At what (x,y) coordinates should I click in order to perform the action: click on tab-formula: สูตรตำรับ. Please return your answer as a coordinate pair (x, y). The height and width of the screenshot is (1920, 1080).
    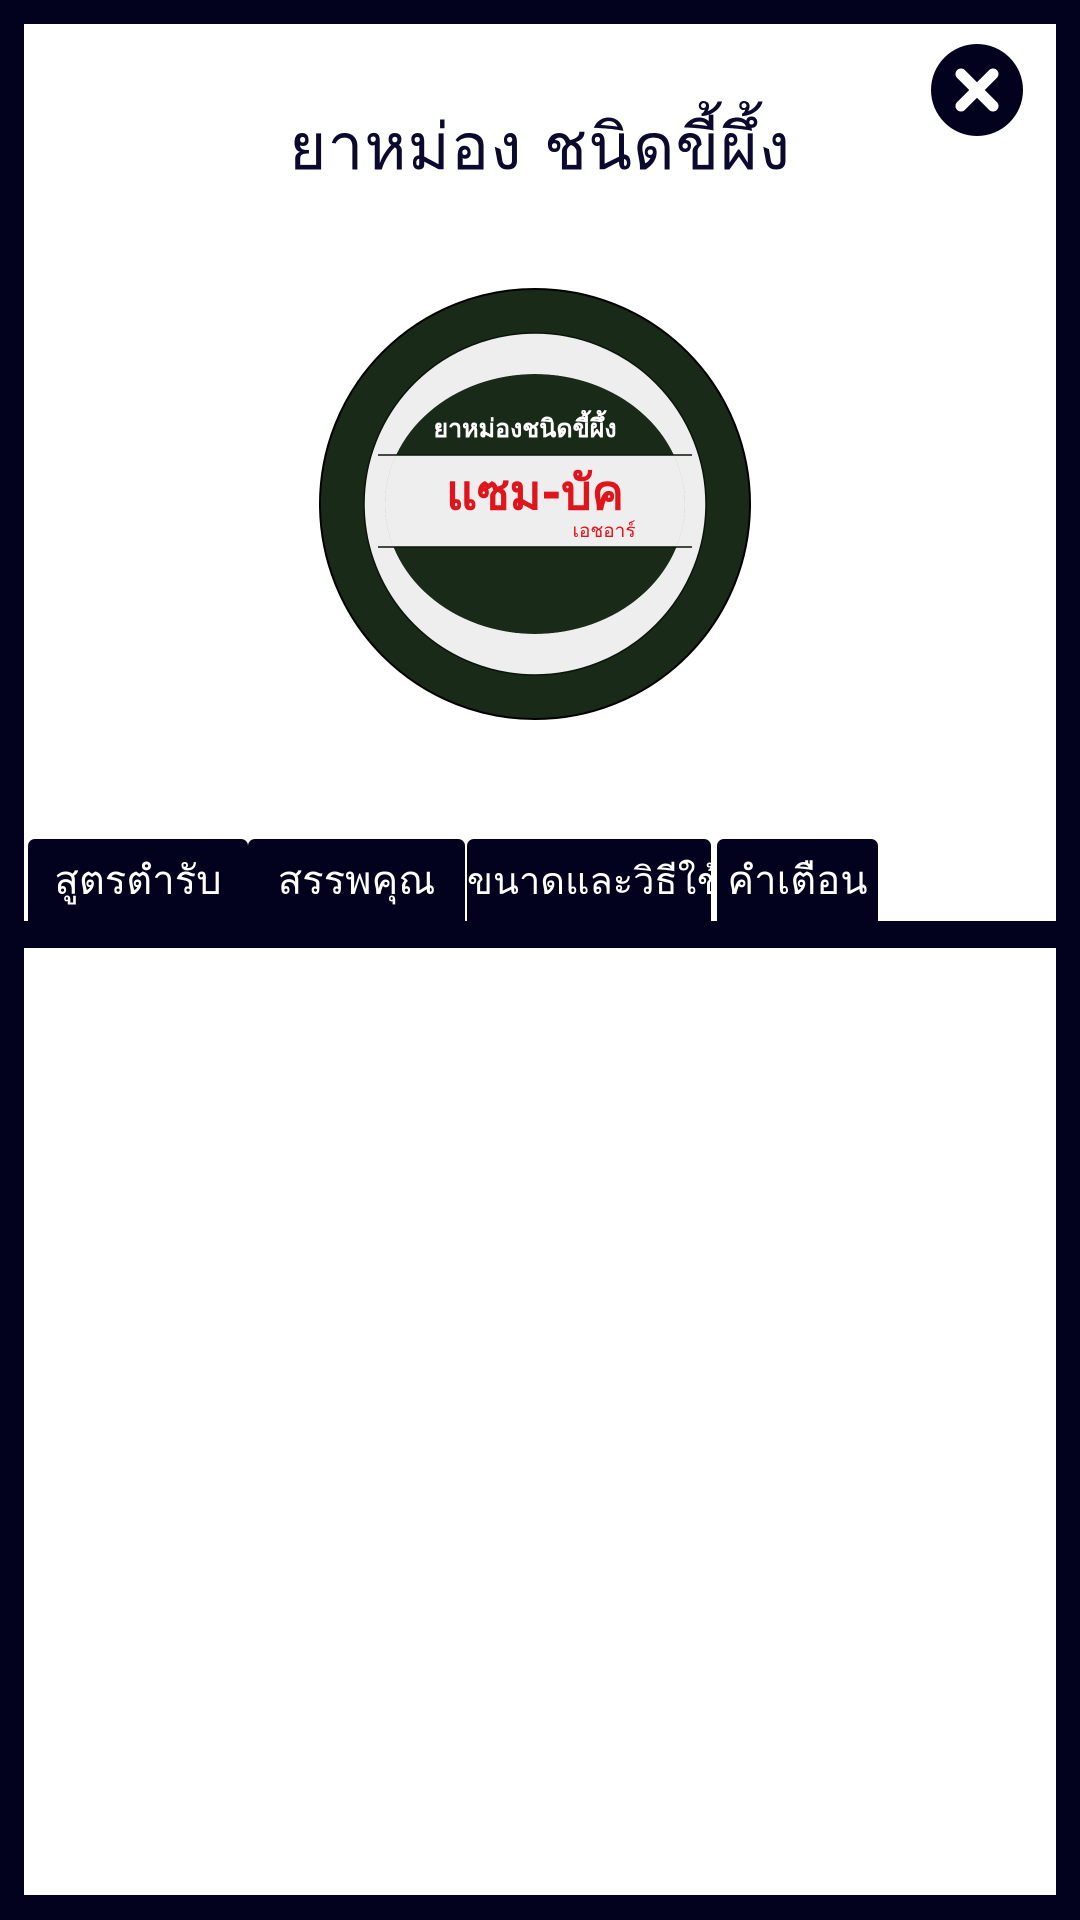
    Looking at the image, I should click on (138, 880).